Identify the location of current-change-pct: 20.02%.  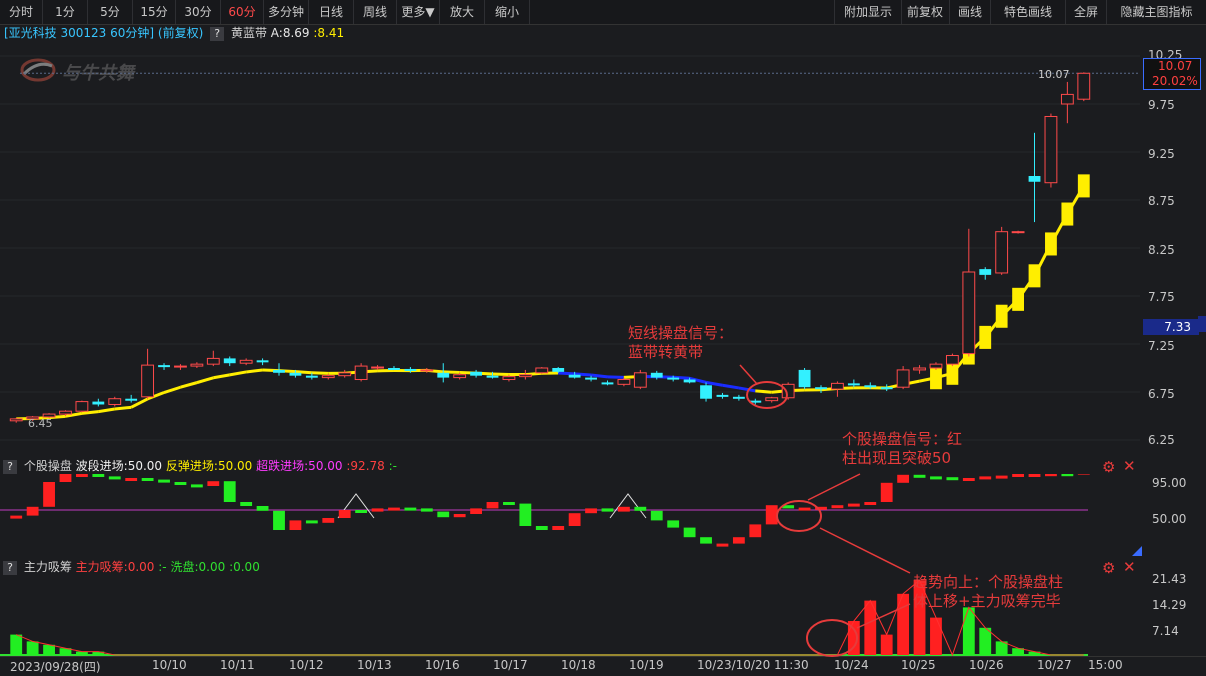
(1172, 81).